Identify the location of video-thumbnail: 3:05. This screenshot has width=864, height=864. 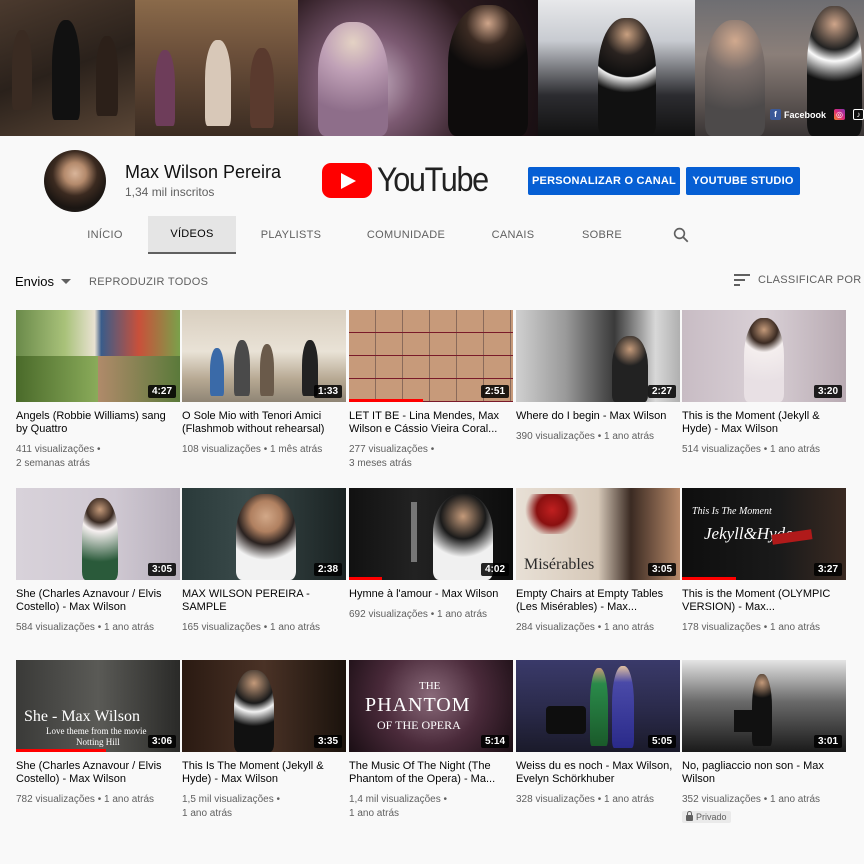
(98, 534).